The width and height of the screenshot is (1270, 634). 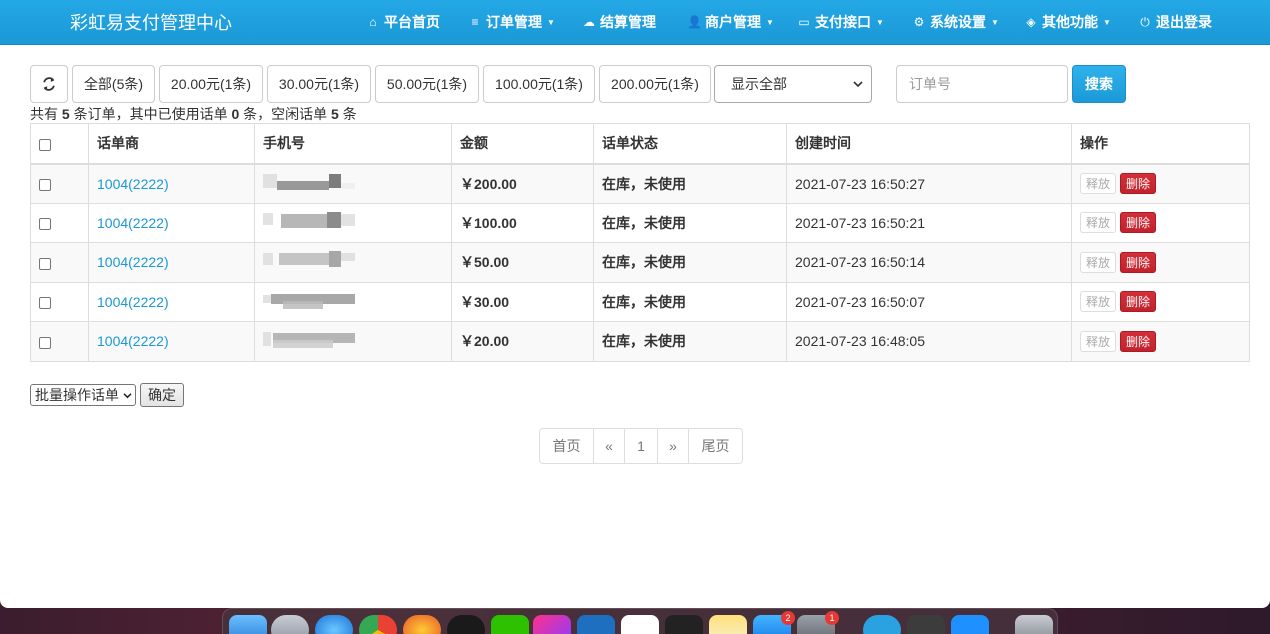 What do you see at coordinates (248, 624) in the screenshot?
I see `finder-icon` at bounding box center [248, 624].